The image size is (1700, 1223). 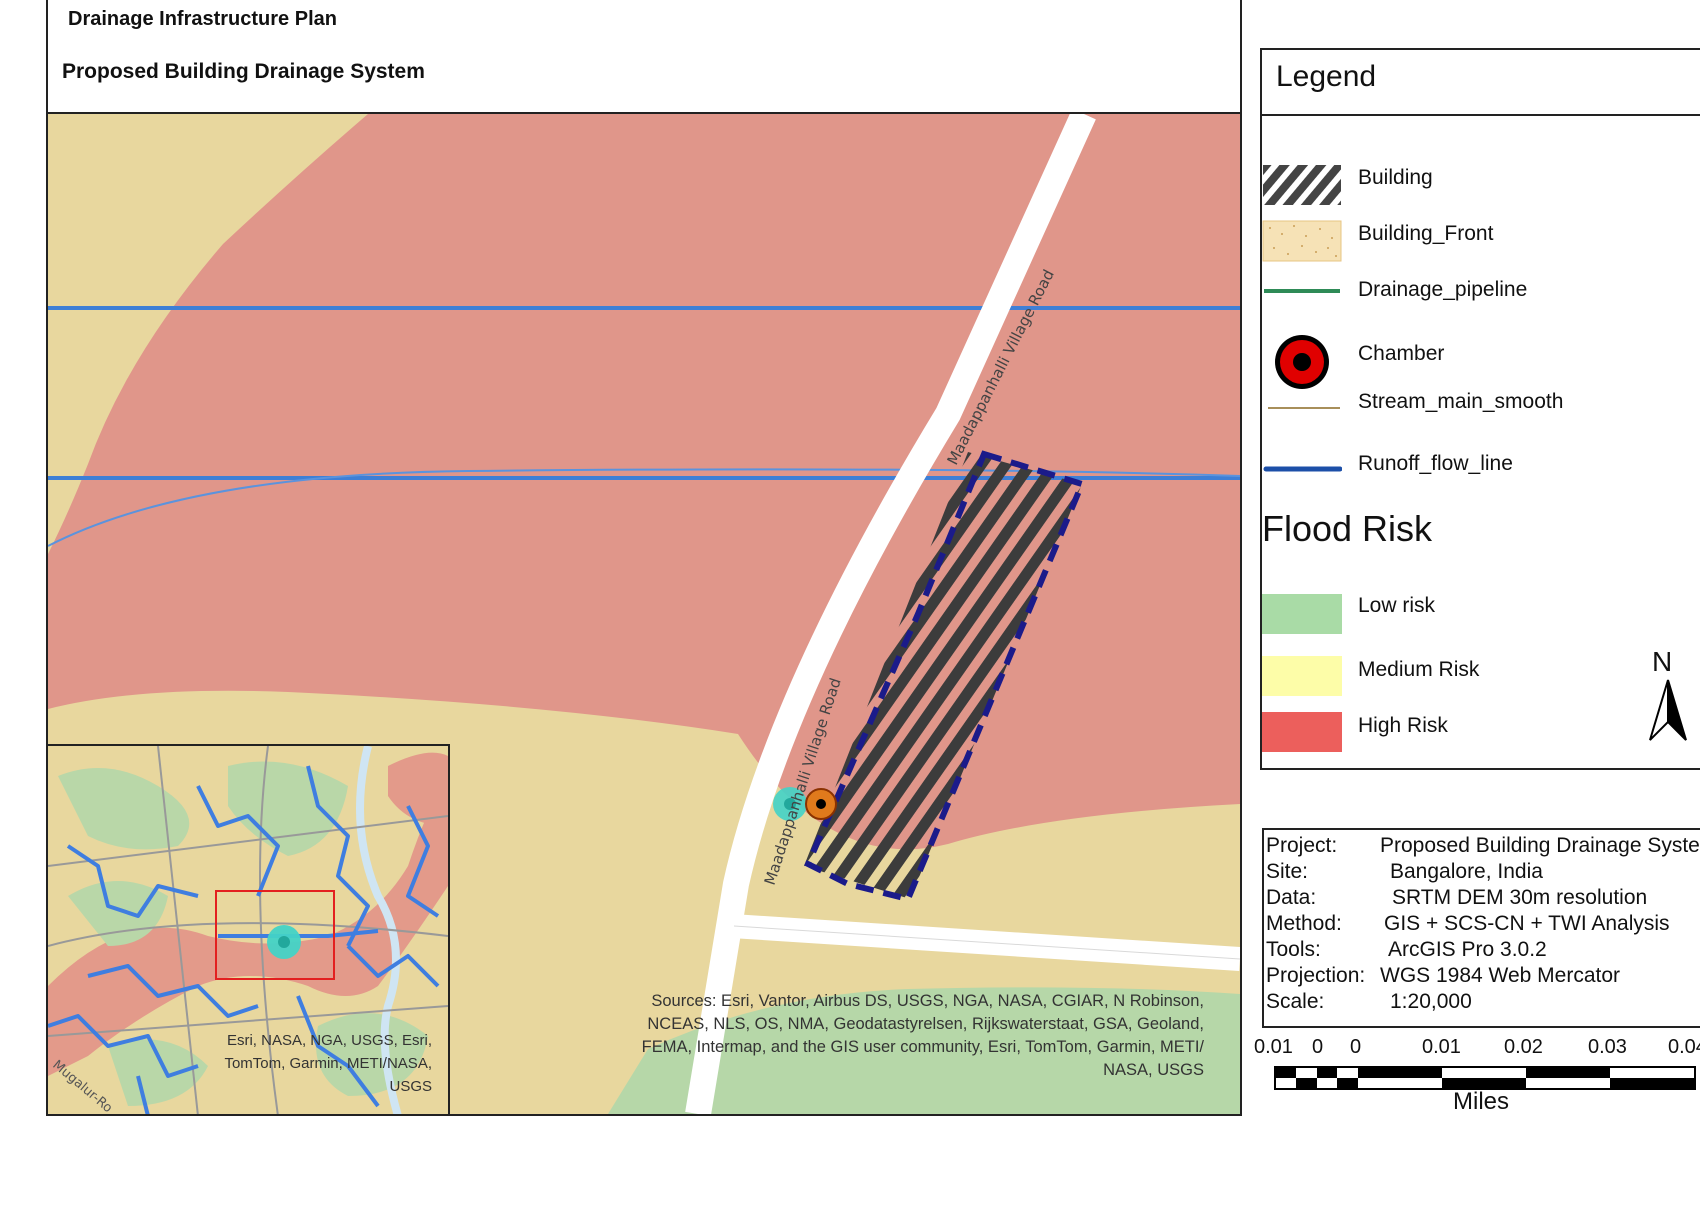 What do you see at coordinates (1668, 710) in the screenshot?
I see `north-arrow-icon` at bounding box center [1668, 710].